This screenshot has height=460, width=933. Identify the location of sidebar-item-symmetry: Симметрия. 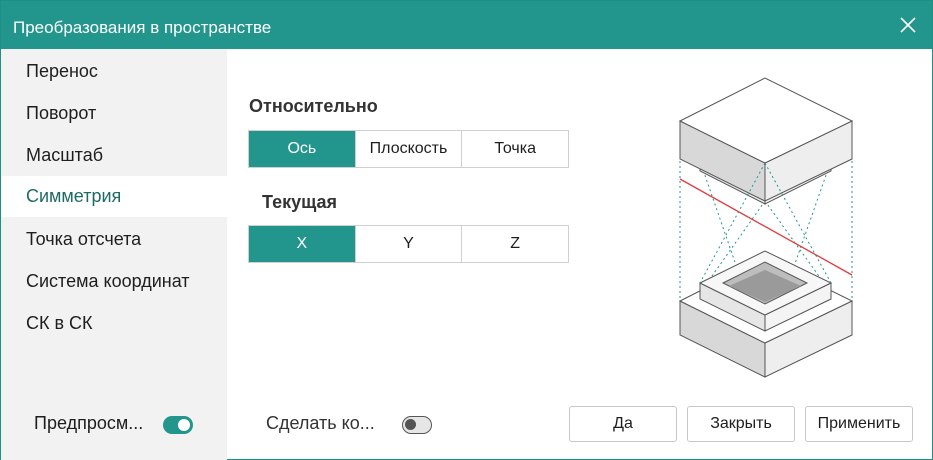
(114, 196).